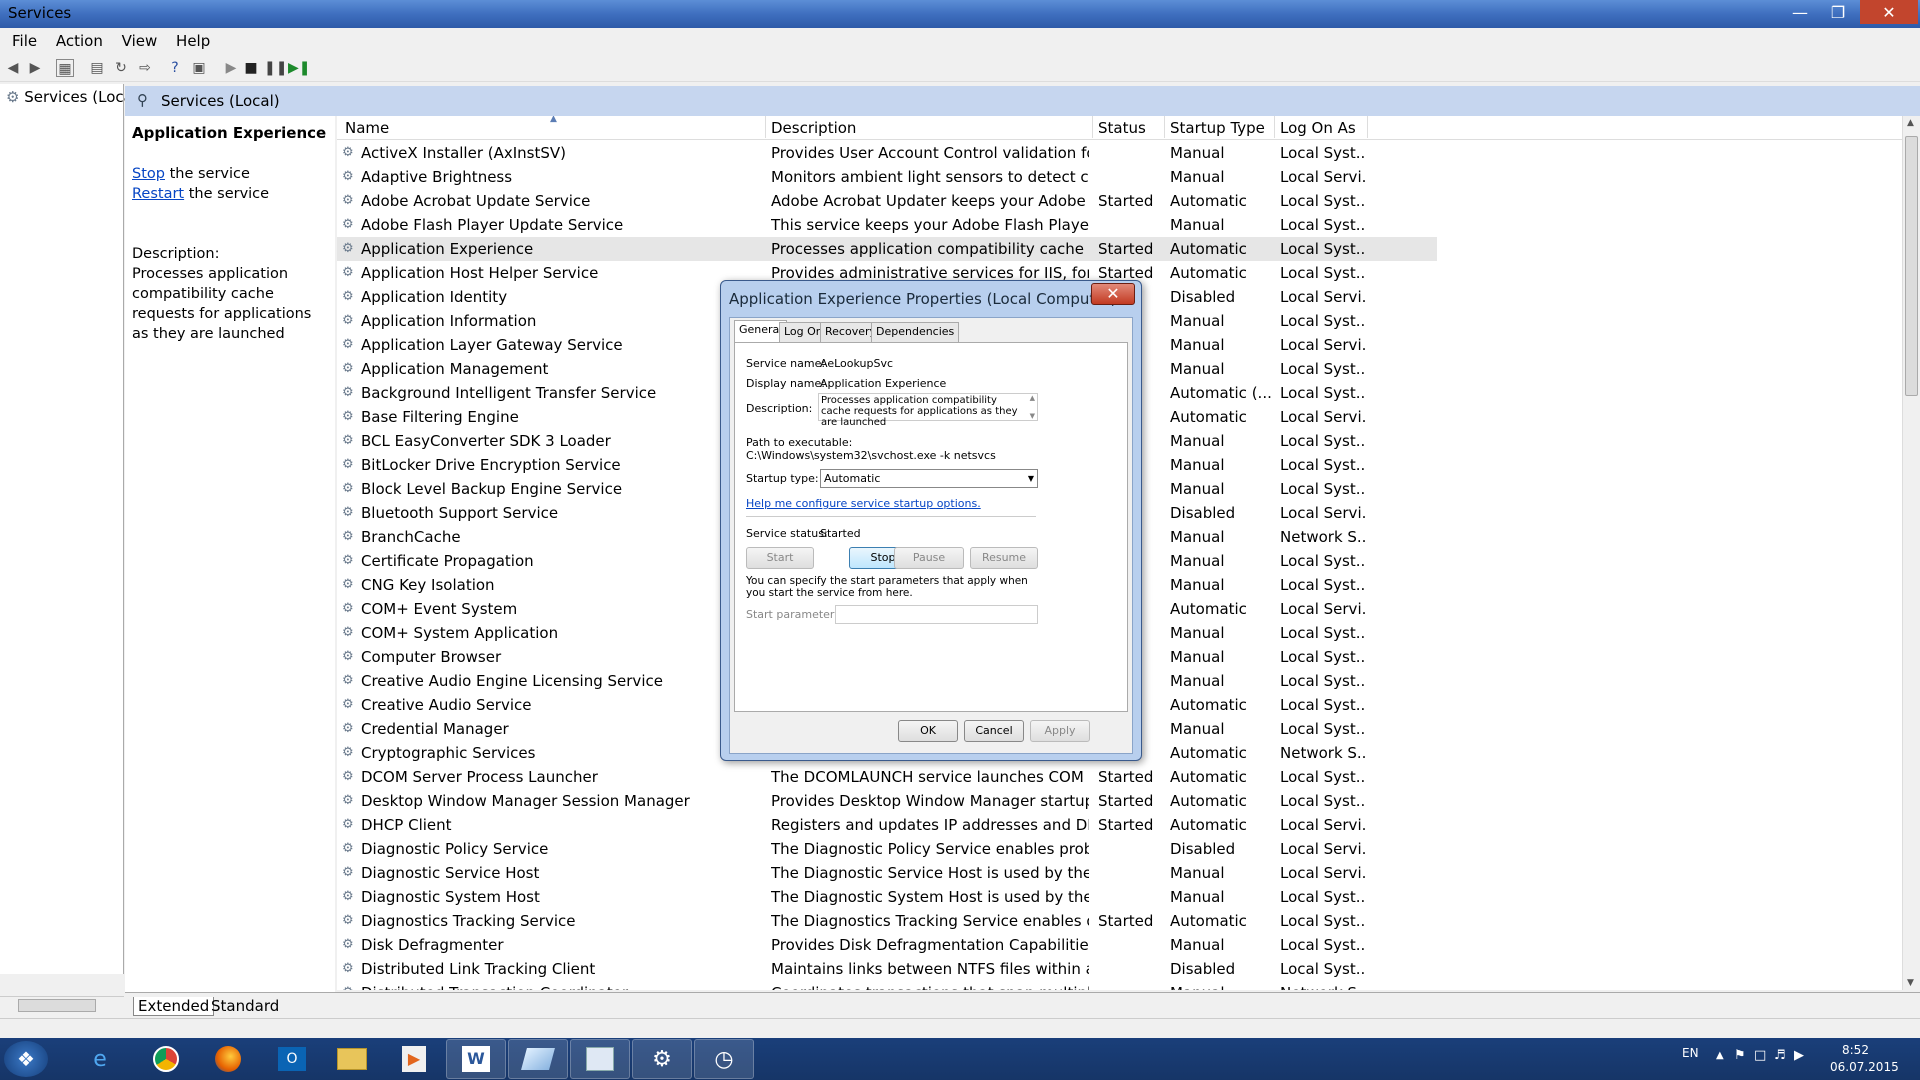  Describe the element at coordinates (352, 1059) in the screenshot. I see `file-explorer-icon` at that location.